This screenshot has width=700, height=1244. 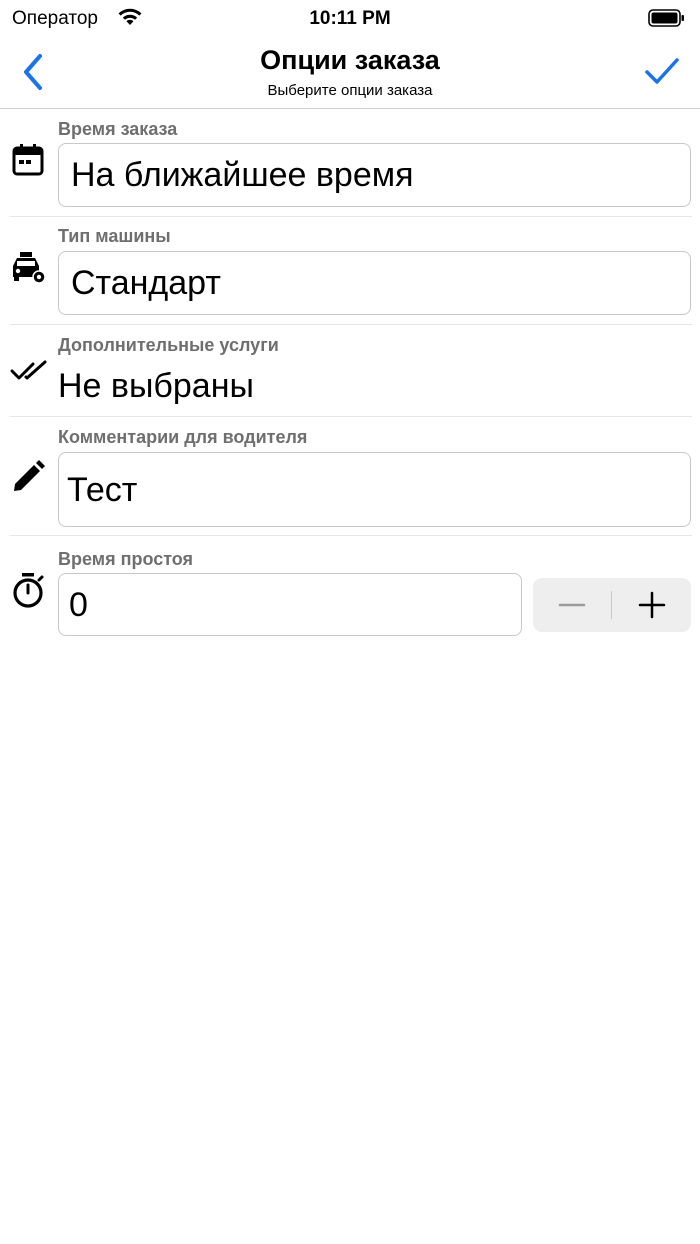 What do you see at coordinates (350, 371) in the screenshot?
I see `extra-services-row: Дополнительные услуги Не выбраны` at bounding box center [350, 371].